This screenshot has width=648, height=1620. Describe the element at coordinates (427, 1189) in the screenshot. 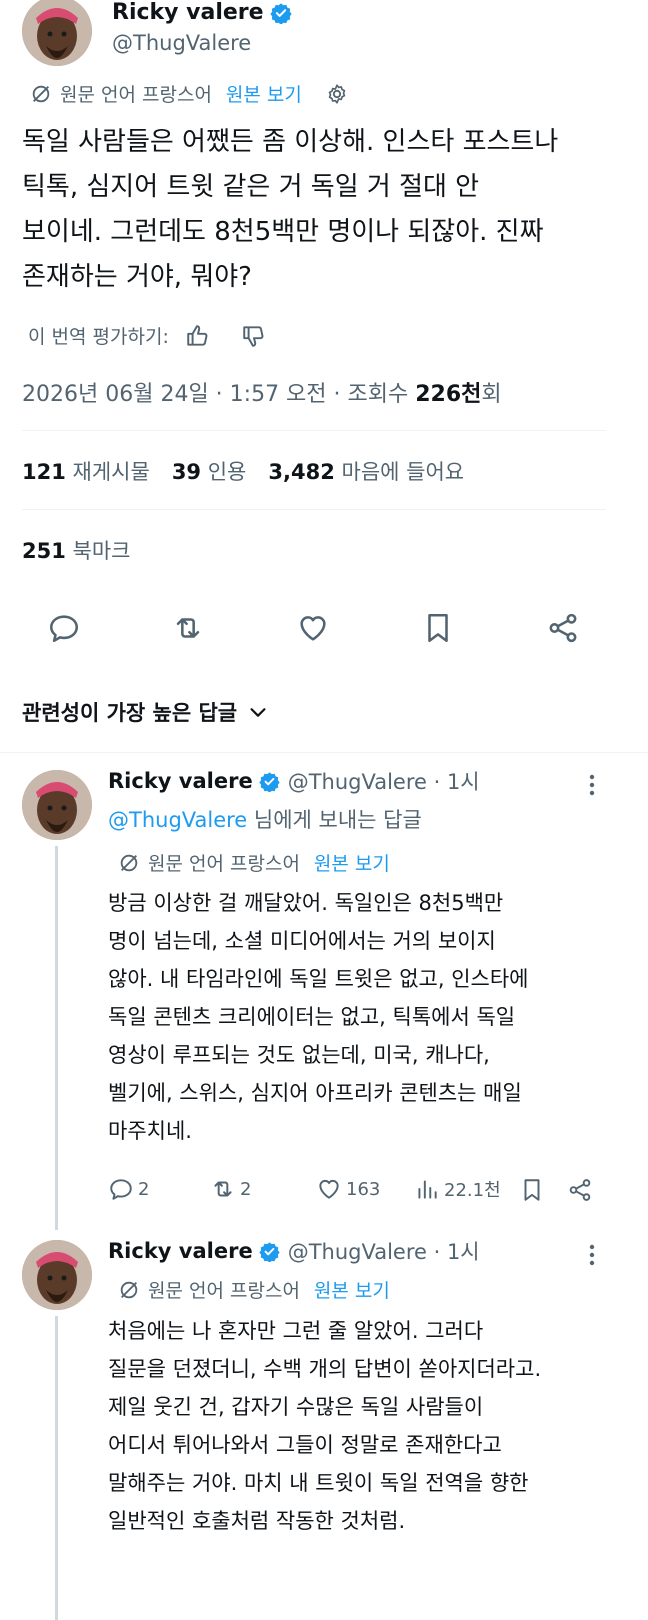

I see `views-chart-icon` at that location.